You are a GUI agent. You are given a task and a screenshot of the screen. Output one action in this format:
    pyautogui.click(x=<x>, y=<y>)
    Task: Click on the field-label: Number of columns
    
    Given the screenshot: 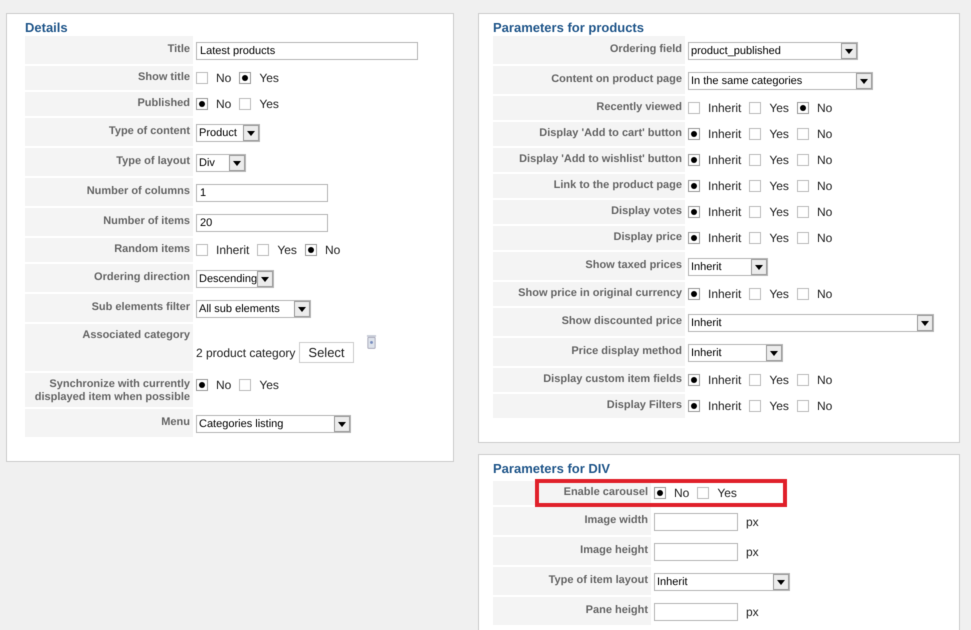 What is the action you would take?
    pyautogui.click(x=110, y=192)
    